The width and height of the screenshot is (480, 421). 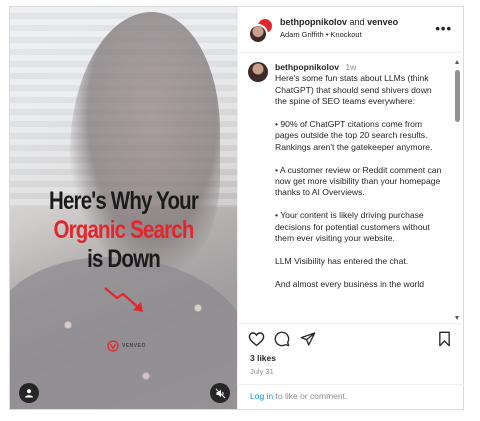 What do you see at coordinates (307, 67) in the screenshot?
I see `caption-username: bethpopnikolov` at bounding box center [307, 67].